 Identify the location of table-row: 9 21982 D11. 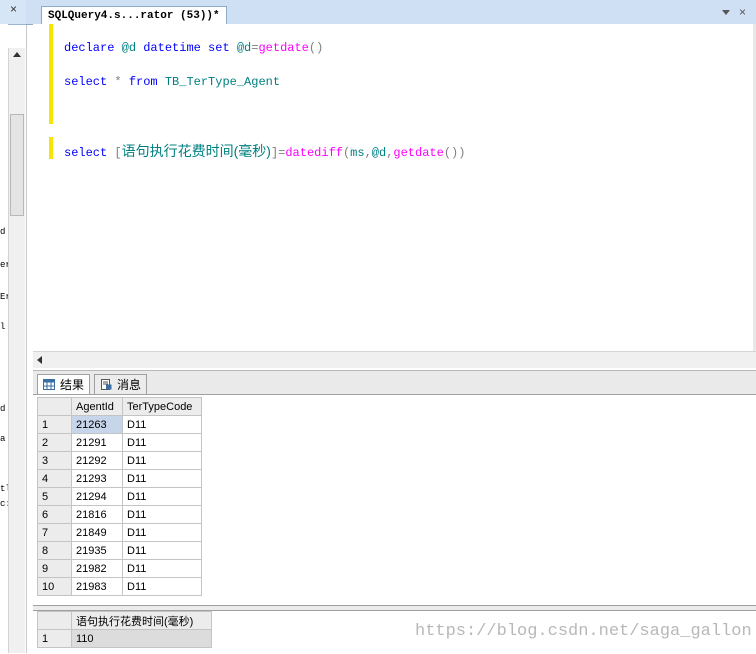
(119, 568).